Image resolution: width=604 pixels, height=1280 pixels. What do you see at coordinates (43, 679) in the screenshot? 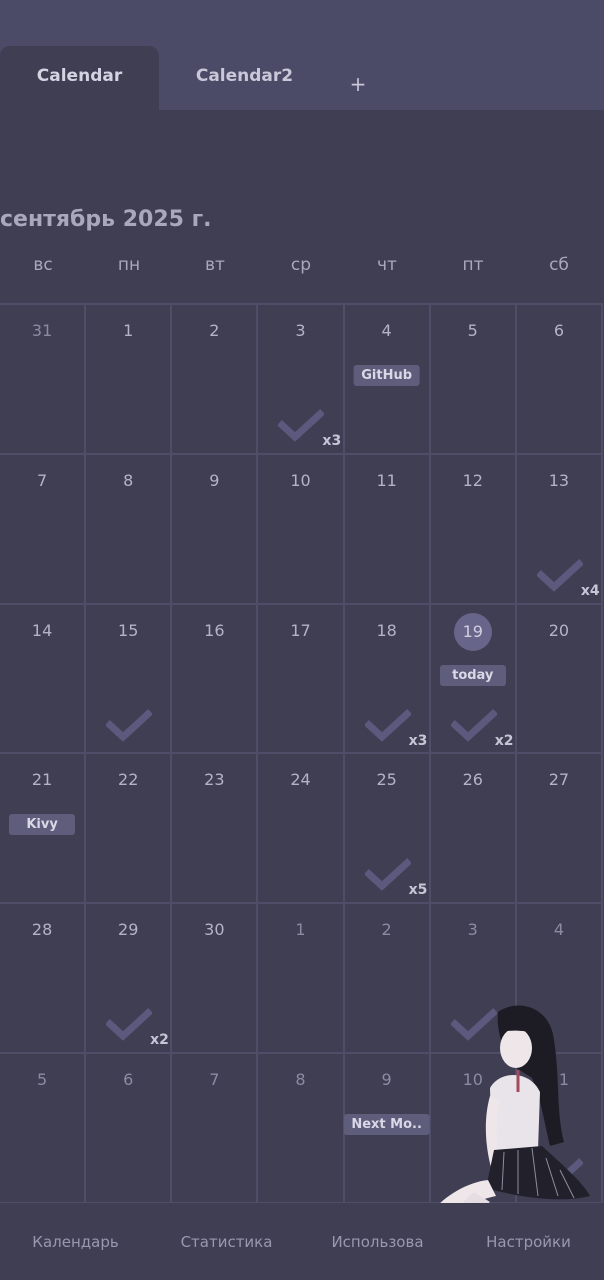
I see `calendar-day-cell: 14` at bounding box center [43, 679].